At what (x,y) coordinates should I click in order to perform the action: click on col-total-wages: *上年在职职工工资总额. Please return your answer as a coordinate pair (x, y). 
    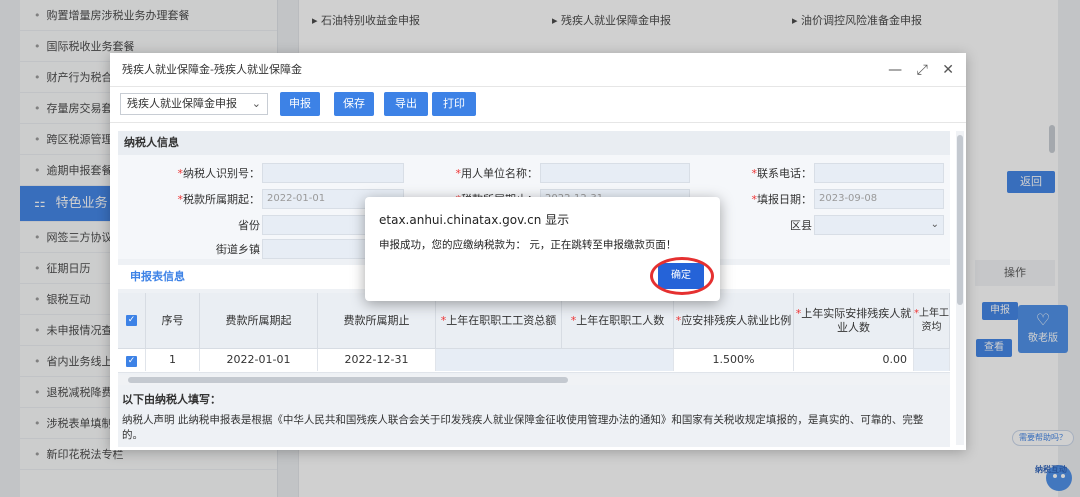
    Looking at the image, I should click on (499, 321).